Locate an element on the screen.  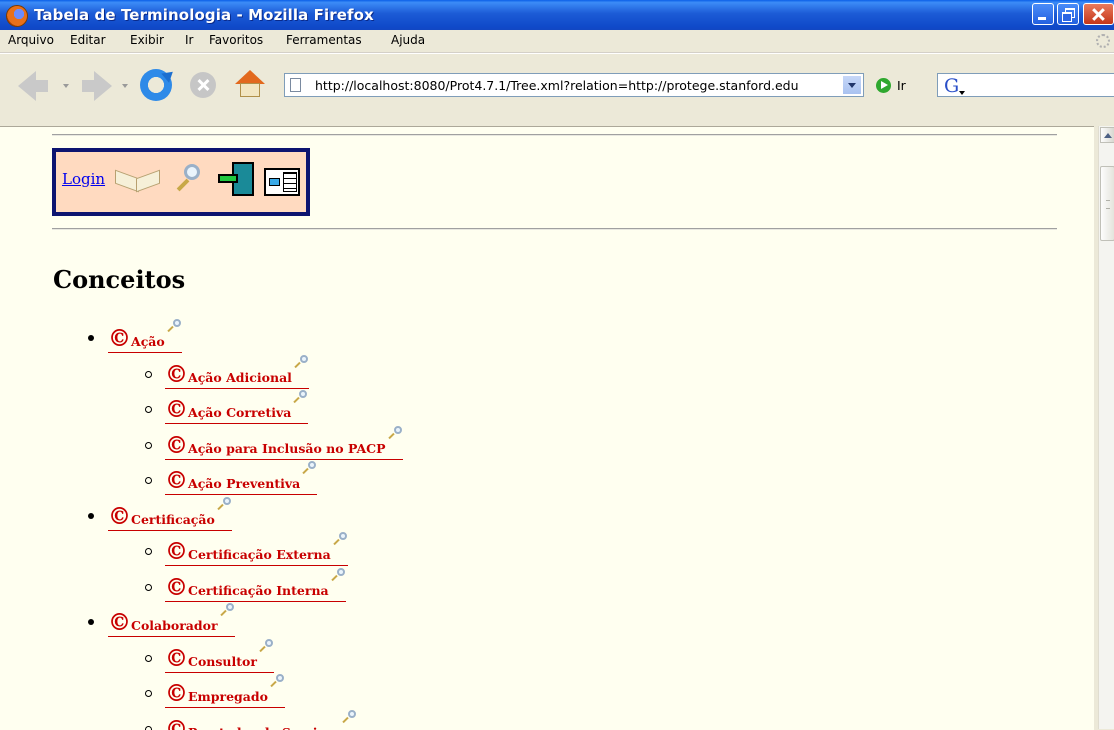
concept-link: ©Certificação is located at coordinates (170, 517).